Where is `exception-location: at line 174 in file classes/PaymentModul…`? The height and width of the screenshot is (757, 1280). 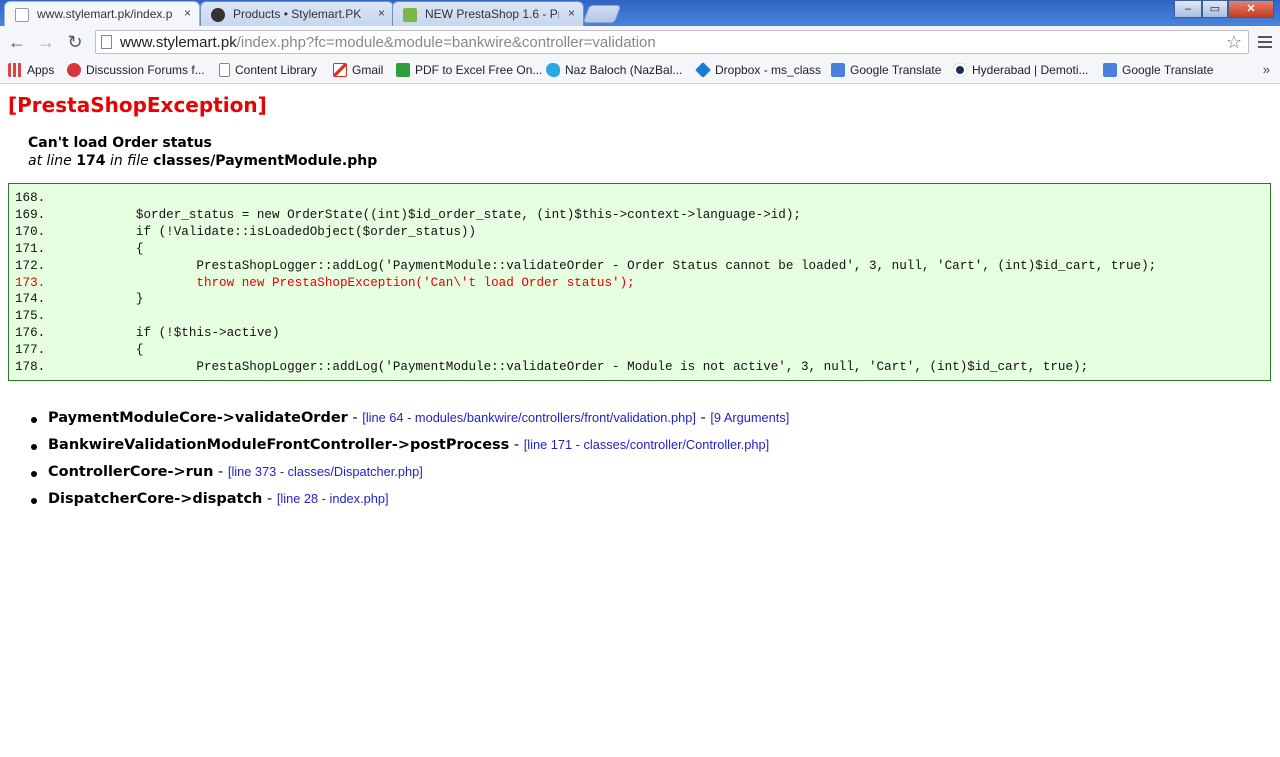
exception-location: at line 174 in file classes/PaymentModul… is located at coordinates (202, 161).